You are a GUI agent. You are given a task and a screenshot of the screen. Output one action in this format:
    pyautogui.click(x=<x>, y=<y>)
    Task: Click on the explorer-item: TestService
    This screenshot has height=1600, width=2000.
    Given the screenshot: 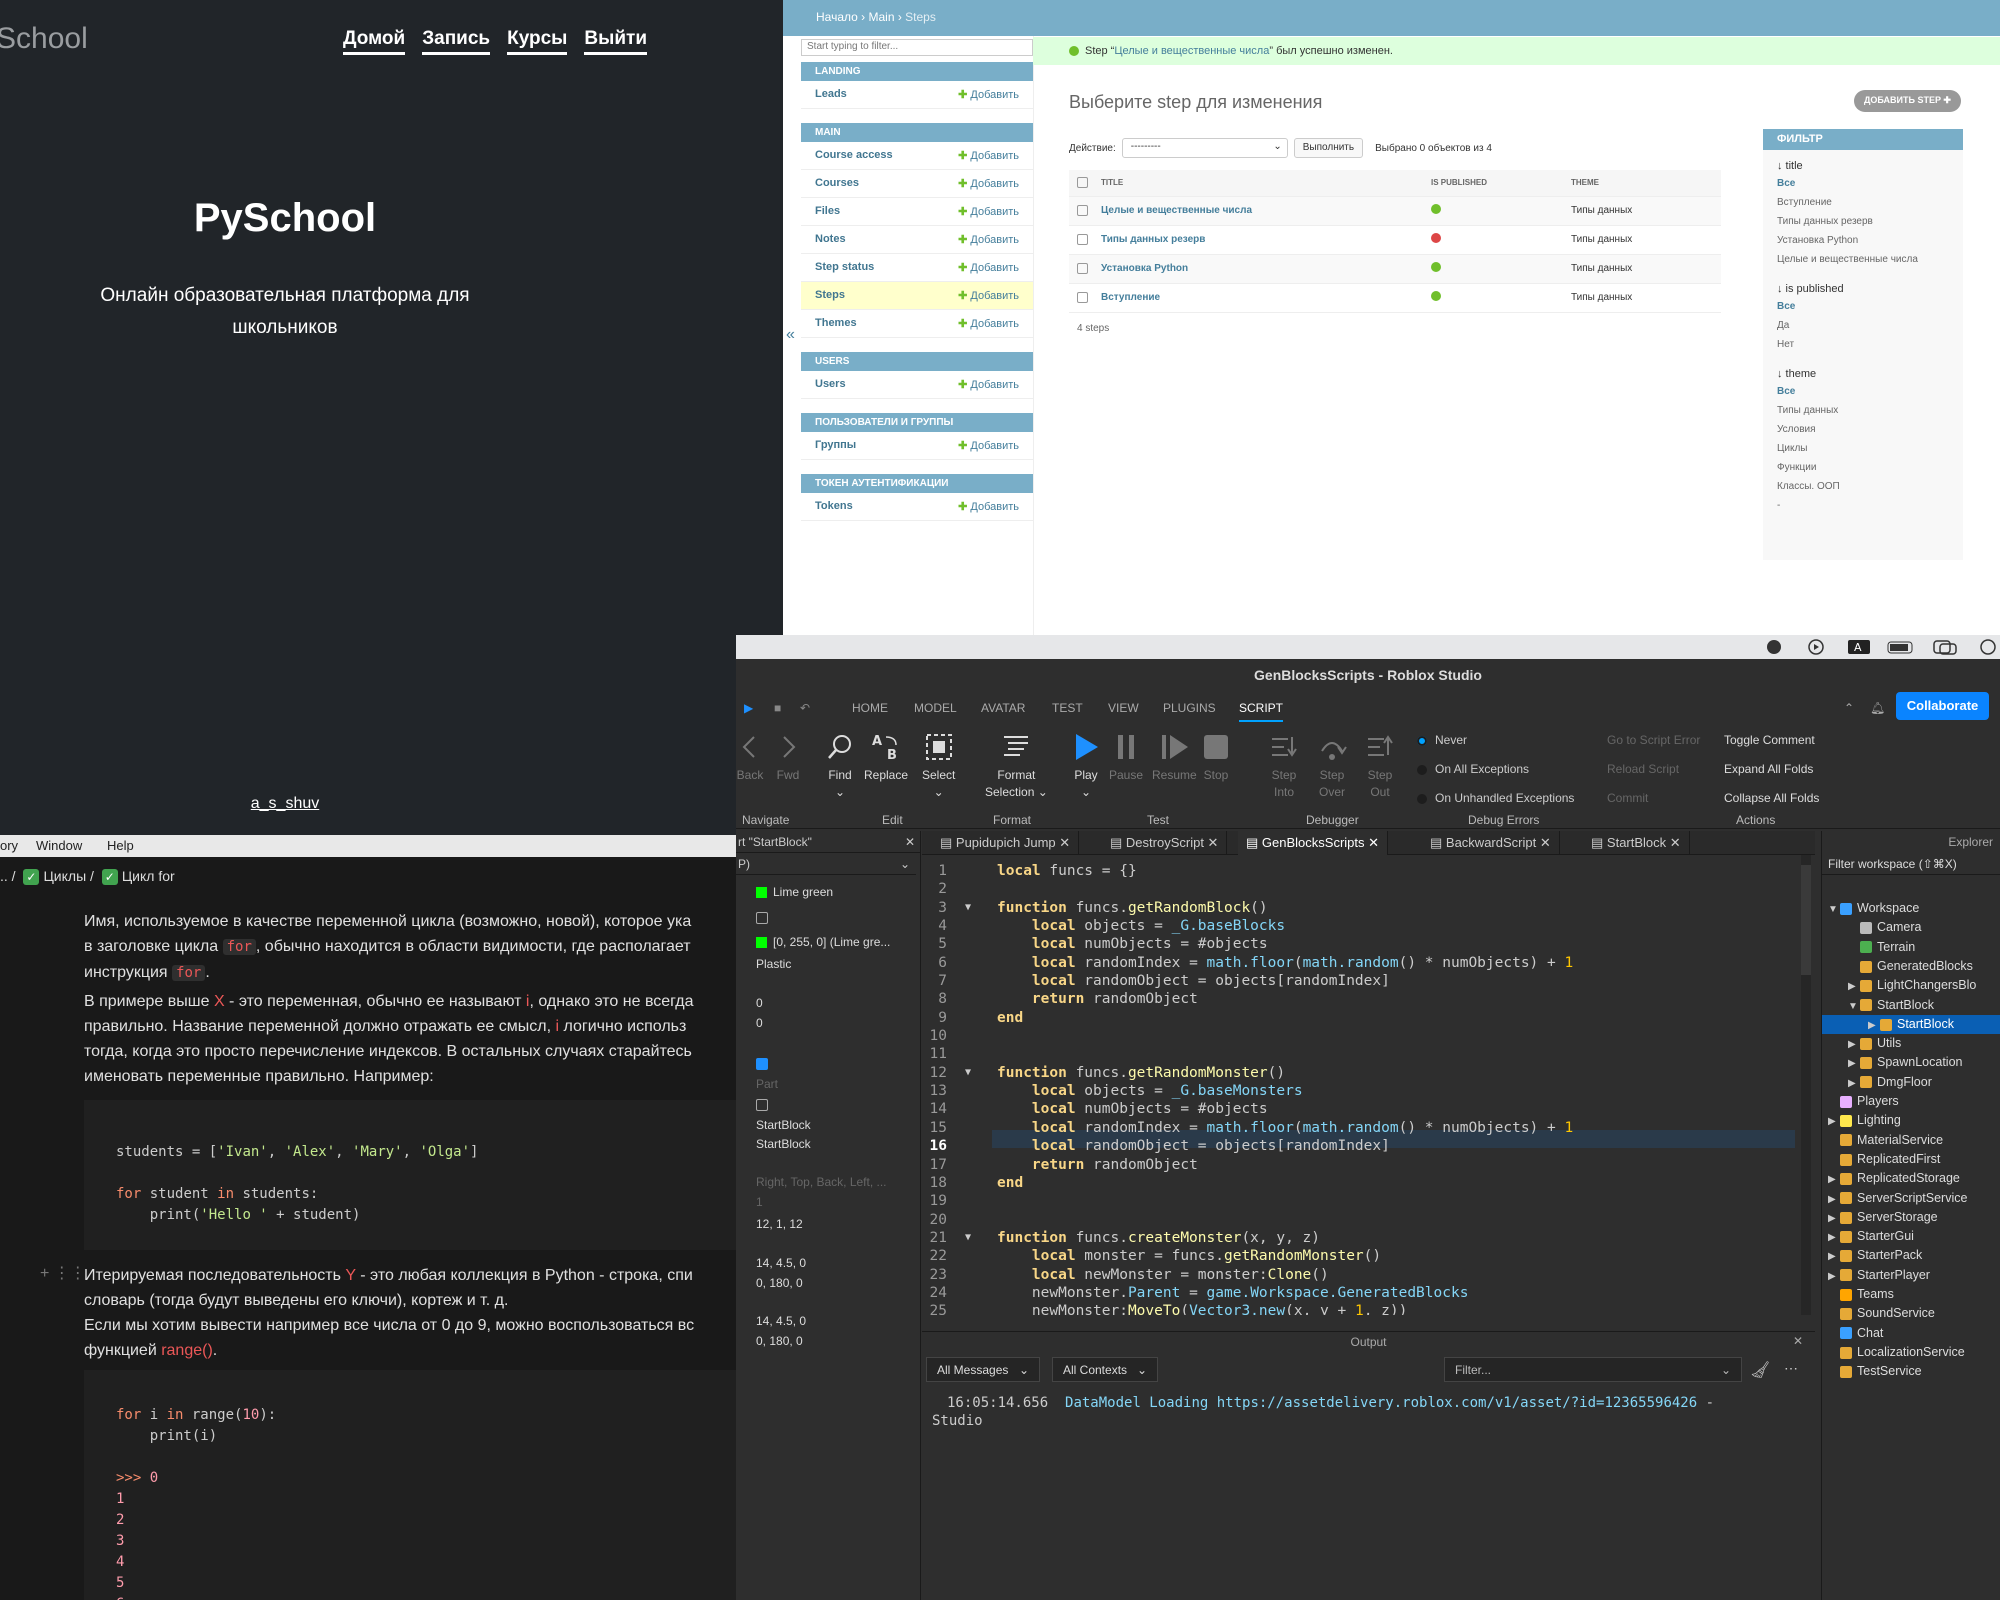 What is the action you would take?
    pyautogui.click(x=1911, y=1371)
    